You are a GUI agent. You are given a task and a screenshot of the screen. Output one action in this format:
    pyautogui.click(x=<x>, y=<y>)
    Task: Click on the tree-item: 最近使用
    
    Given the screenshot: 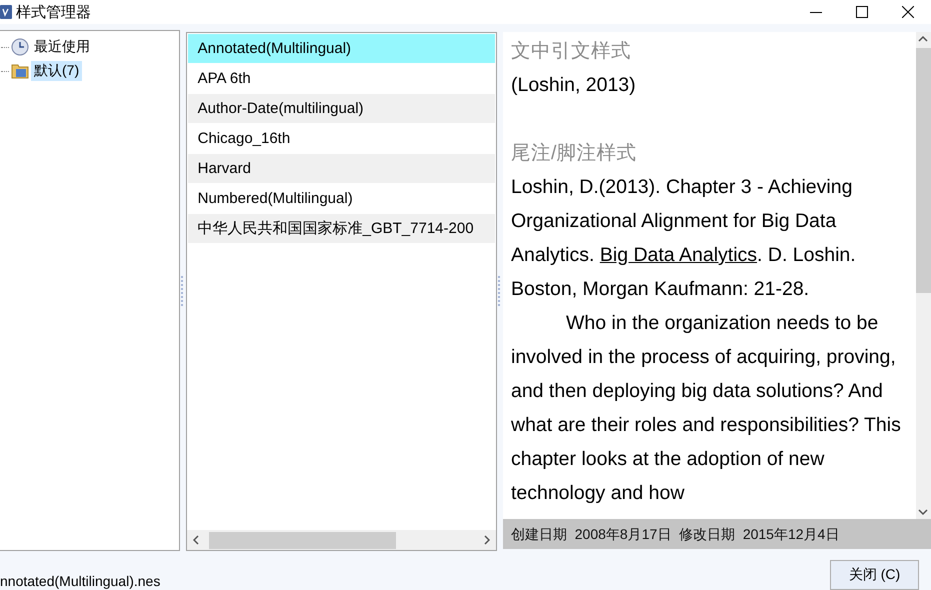 What is the action you would take?
    pyautogui.click(x=62, y=47)
    